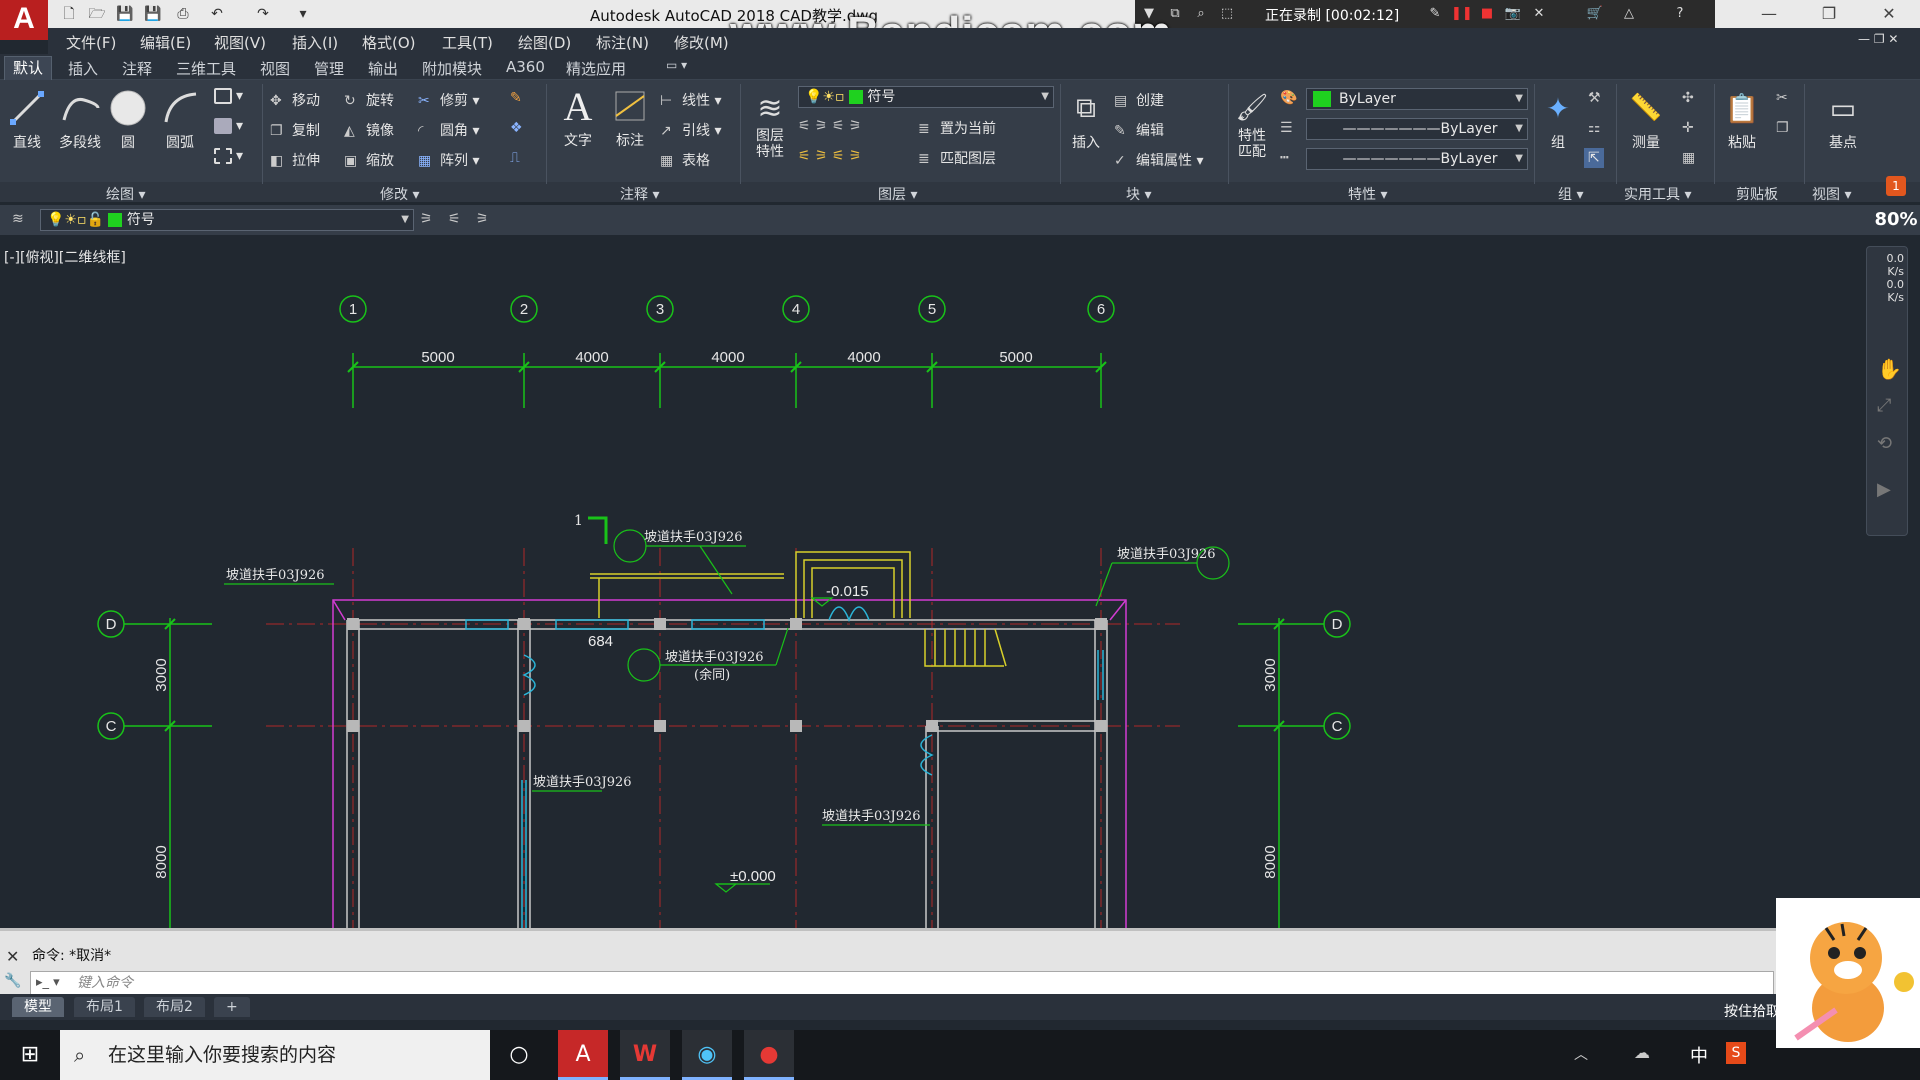 This screenshot has height=1080, width=1920. What do you see at coordinates (1782, 98) in the screenshot?
I see `cut-icon: ✂` at bounding box center [1782, 98].